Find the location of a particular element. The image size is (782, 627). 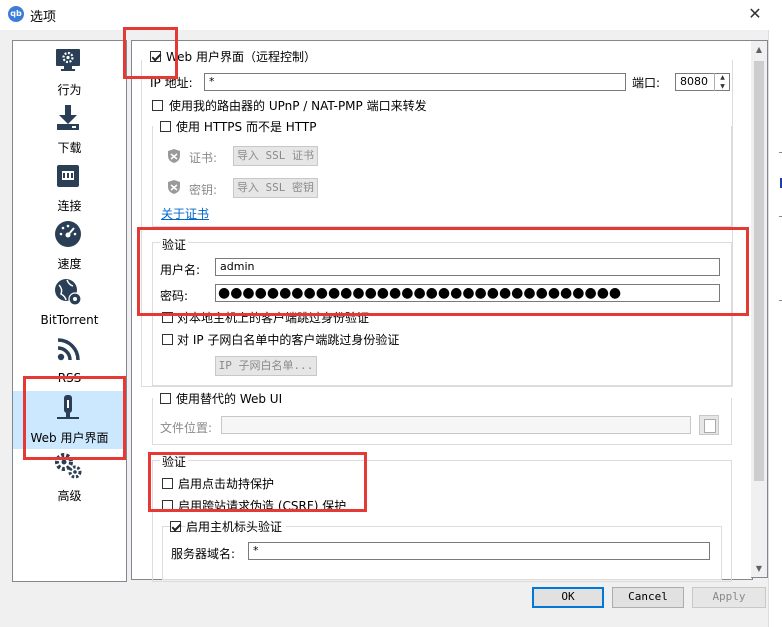

web-ui-icon is located at coordinates (68, 407).